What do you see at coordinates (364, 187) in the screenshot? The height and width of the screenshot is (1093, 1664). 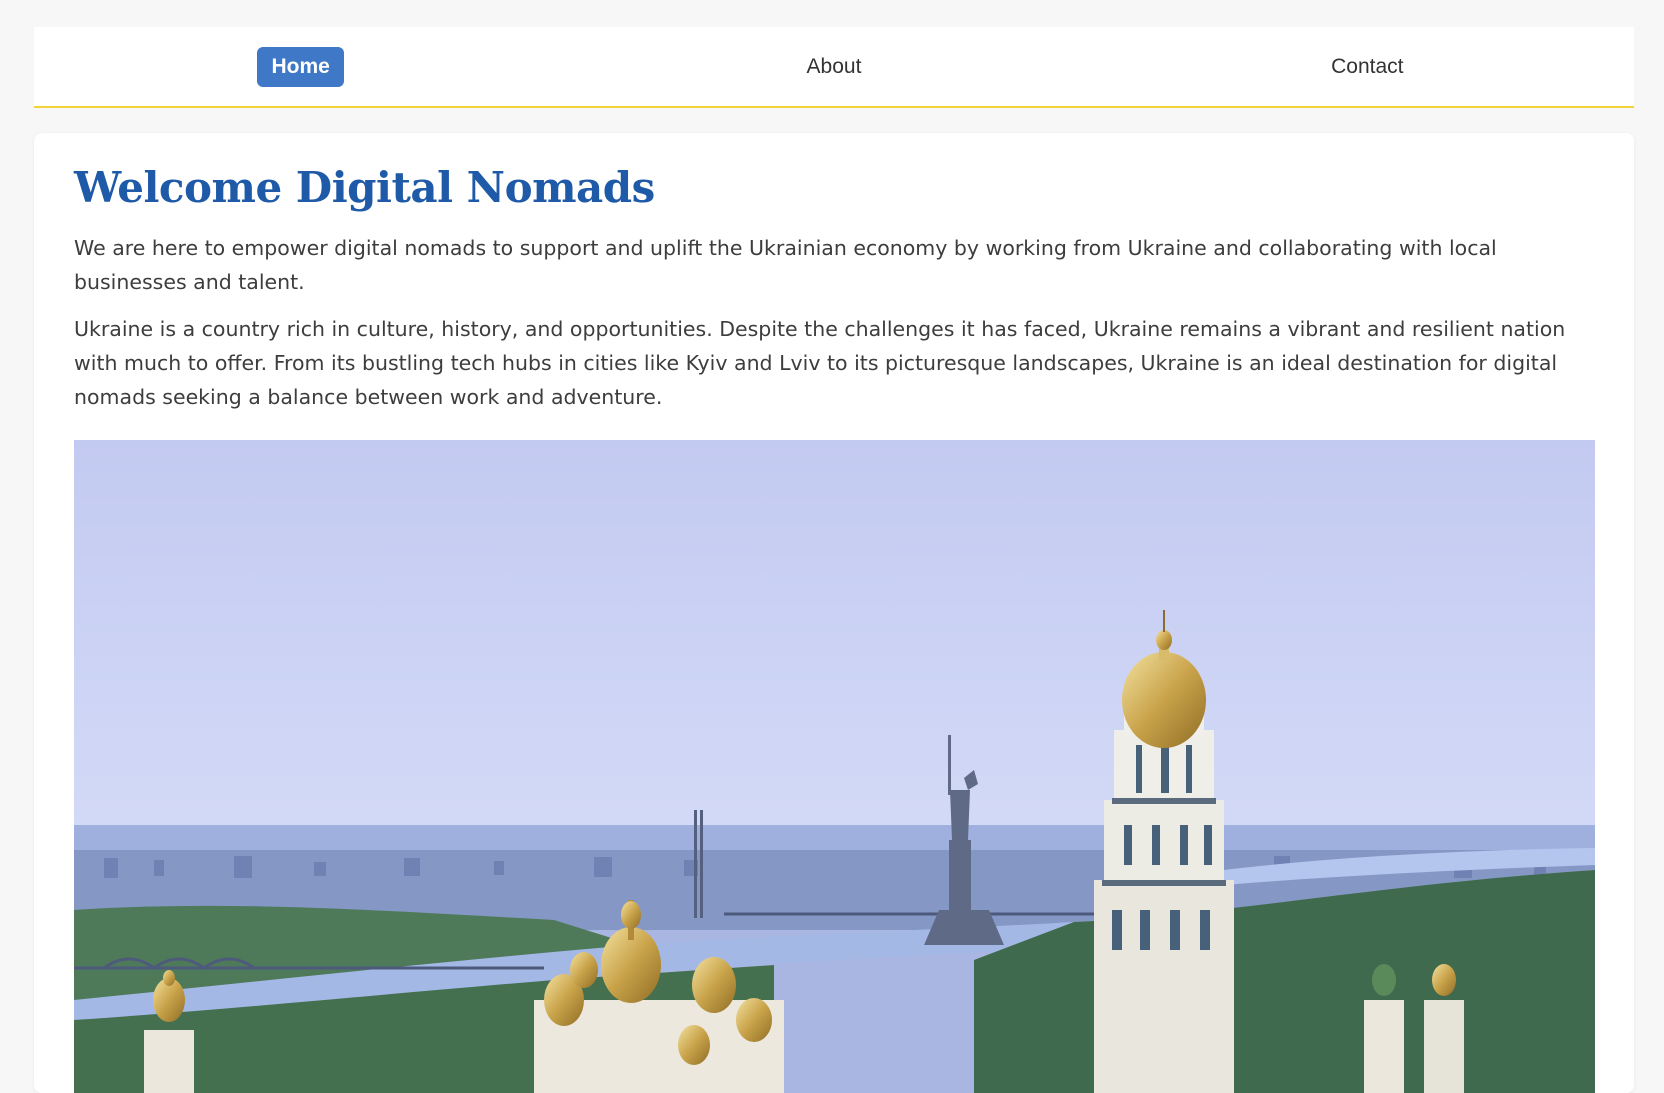 I see `page-title: Welcome Digital Nomads` at bounding box center [364, 187].